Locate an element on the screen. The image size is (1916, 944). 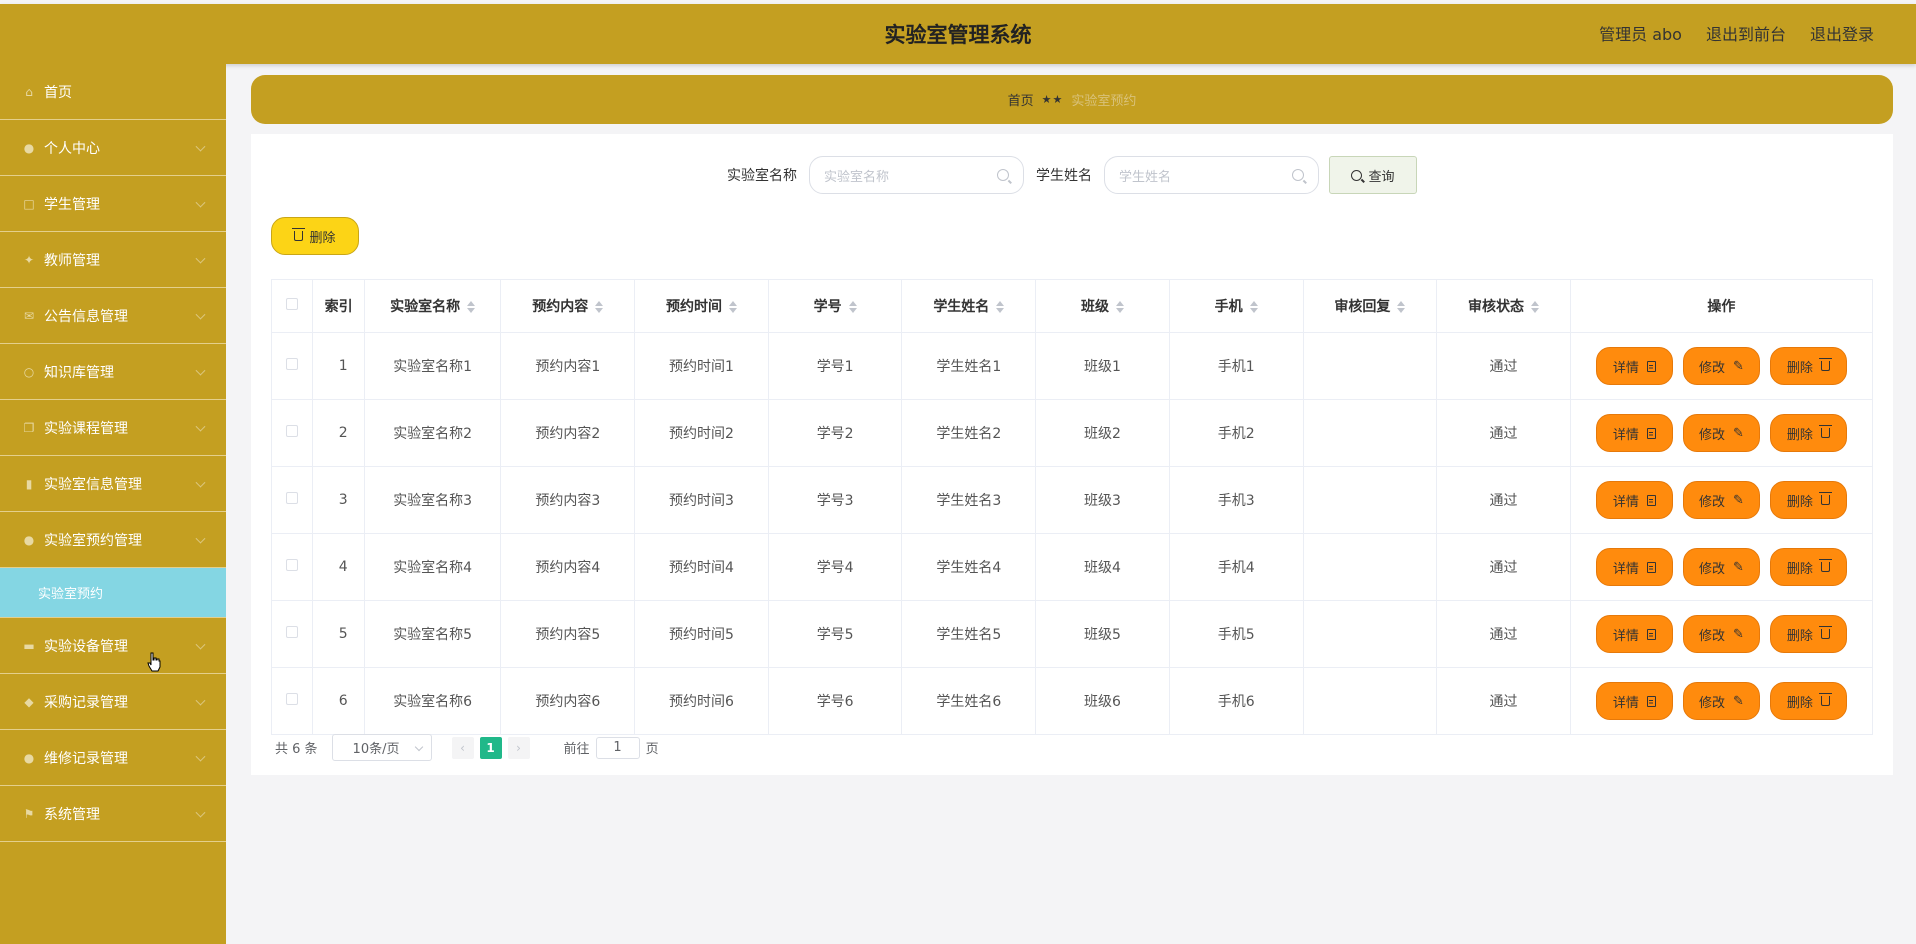
cell-index: 6 is located at coordinates (338, 701).